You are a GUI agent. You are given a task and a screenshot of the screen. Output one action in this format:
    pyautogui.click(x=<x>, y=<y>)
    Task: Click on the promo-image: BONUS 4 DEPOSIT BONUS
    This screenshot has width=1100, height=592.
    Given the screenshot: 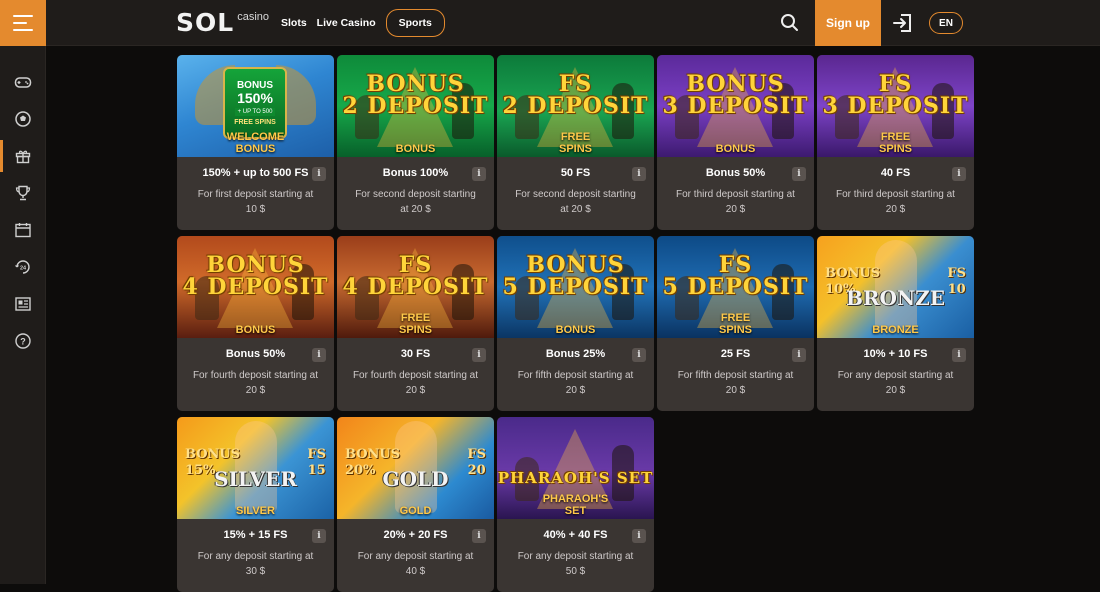 What is the action you would take?
    pyautogui.click(x=255, y=287)
    